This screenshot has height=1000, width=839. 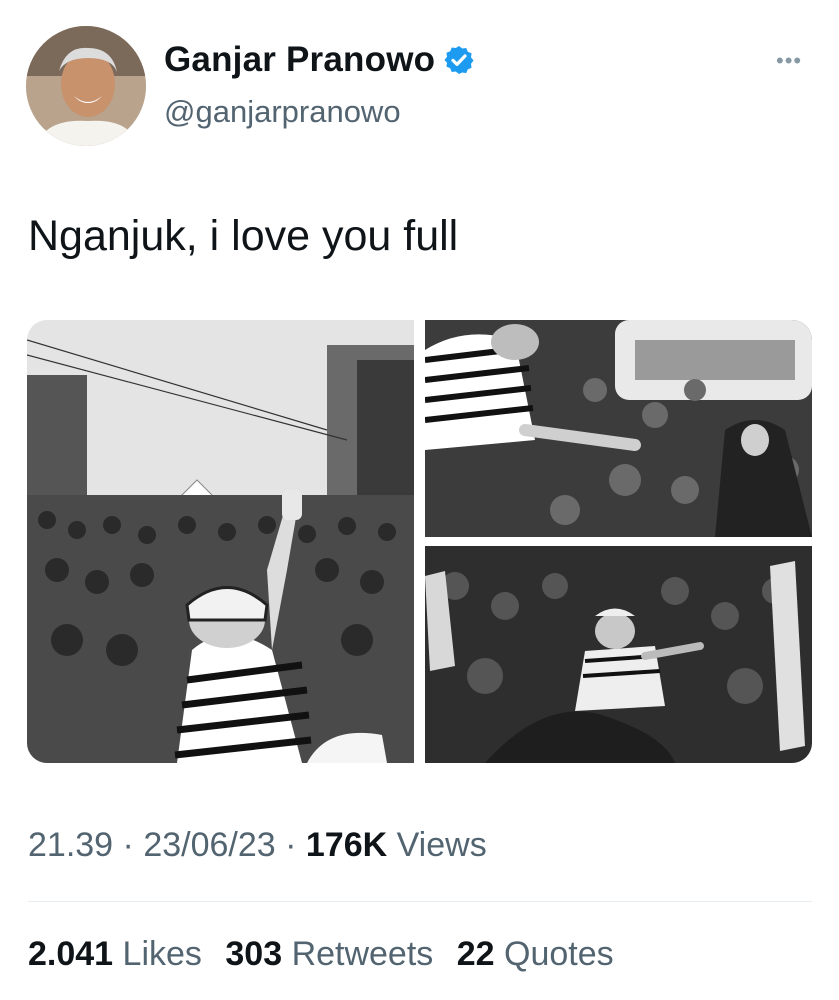 I want to click on views-label: Views, so click(x=437, y=845).